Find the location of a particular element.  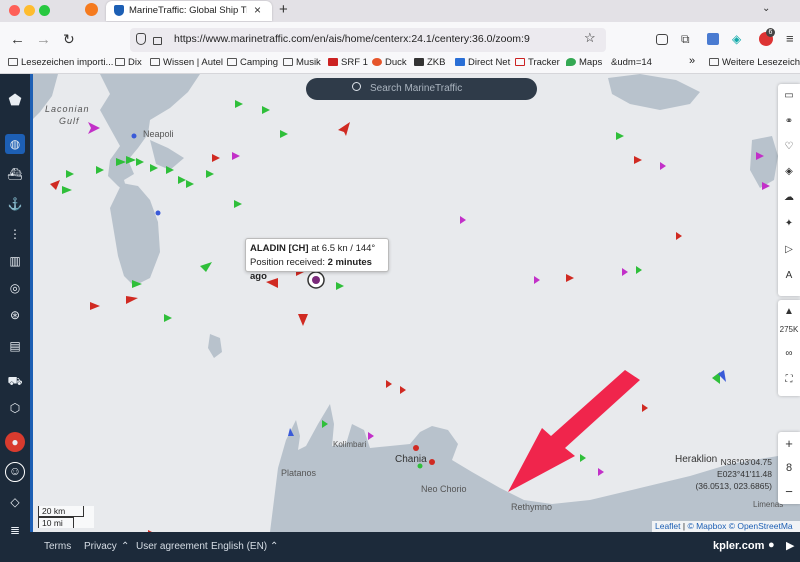

other-bookmarks-folder: Weitere Lesezeichen is located at coordinates (754, 62).